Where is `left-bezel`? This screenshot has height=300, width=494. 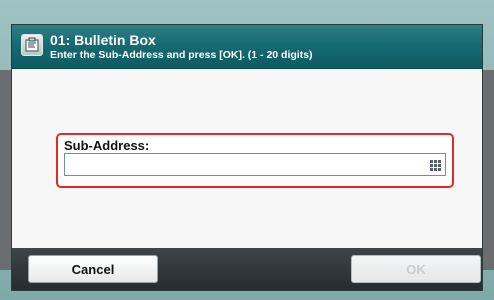
left-bezel is located at coordinates (6, 170).